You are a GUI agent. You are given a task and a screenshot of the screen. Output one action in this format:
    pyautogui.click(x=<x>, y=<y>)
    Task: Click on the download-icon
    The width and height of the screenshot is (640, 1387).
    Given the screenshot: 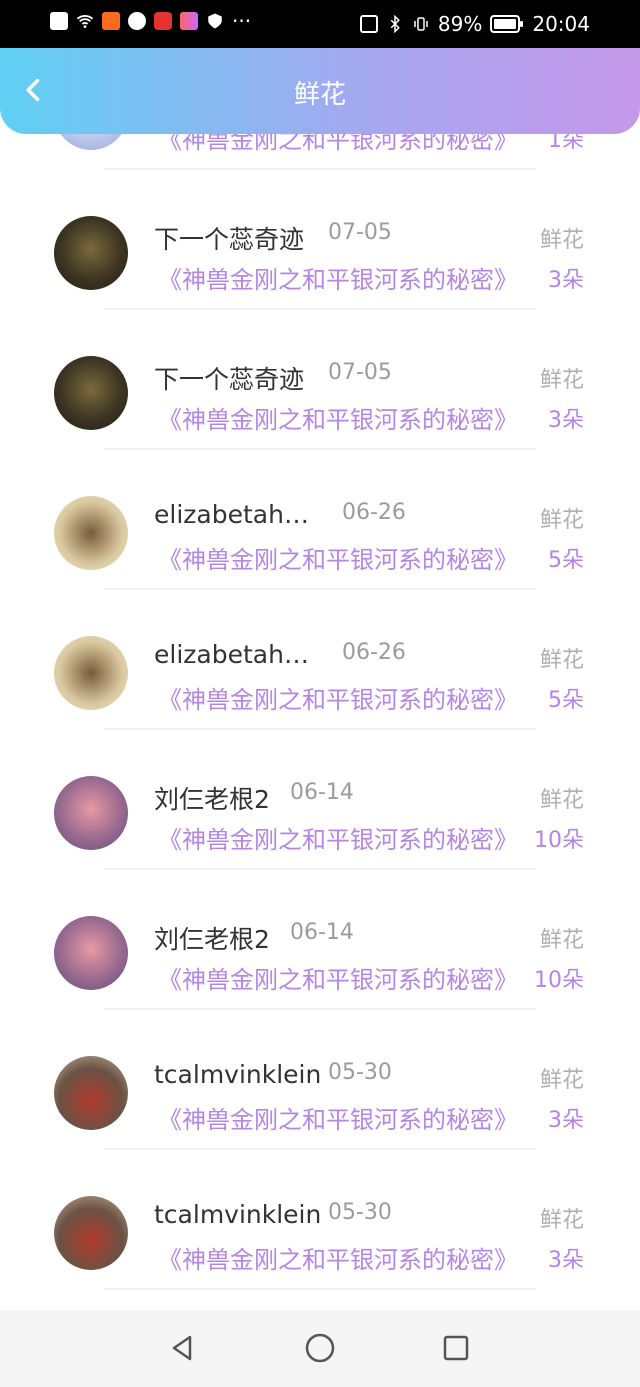 What is the action you would take?
    pyautogui.click(x=111, y=21)
    